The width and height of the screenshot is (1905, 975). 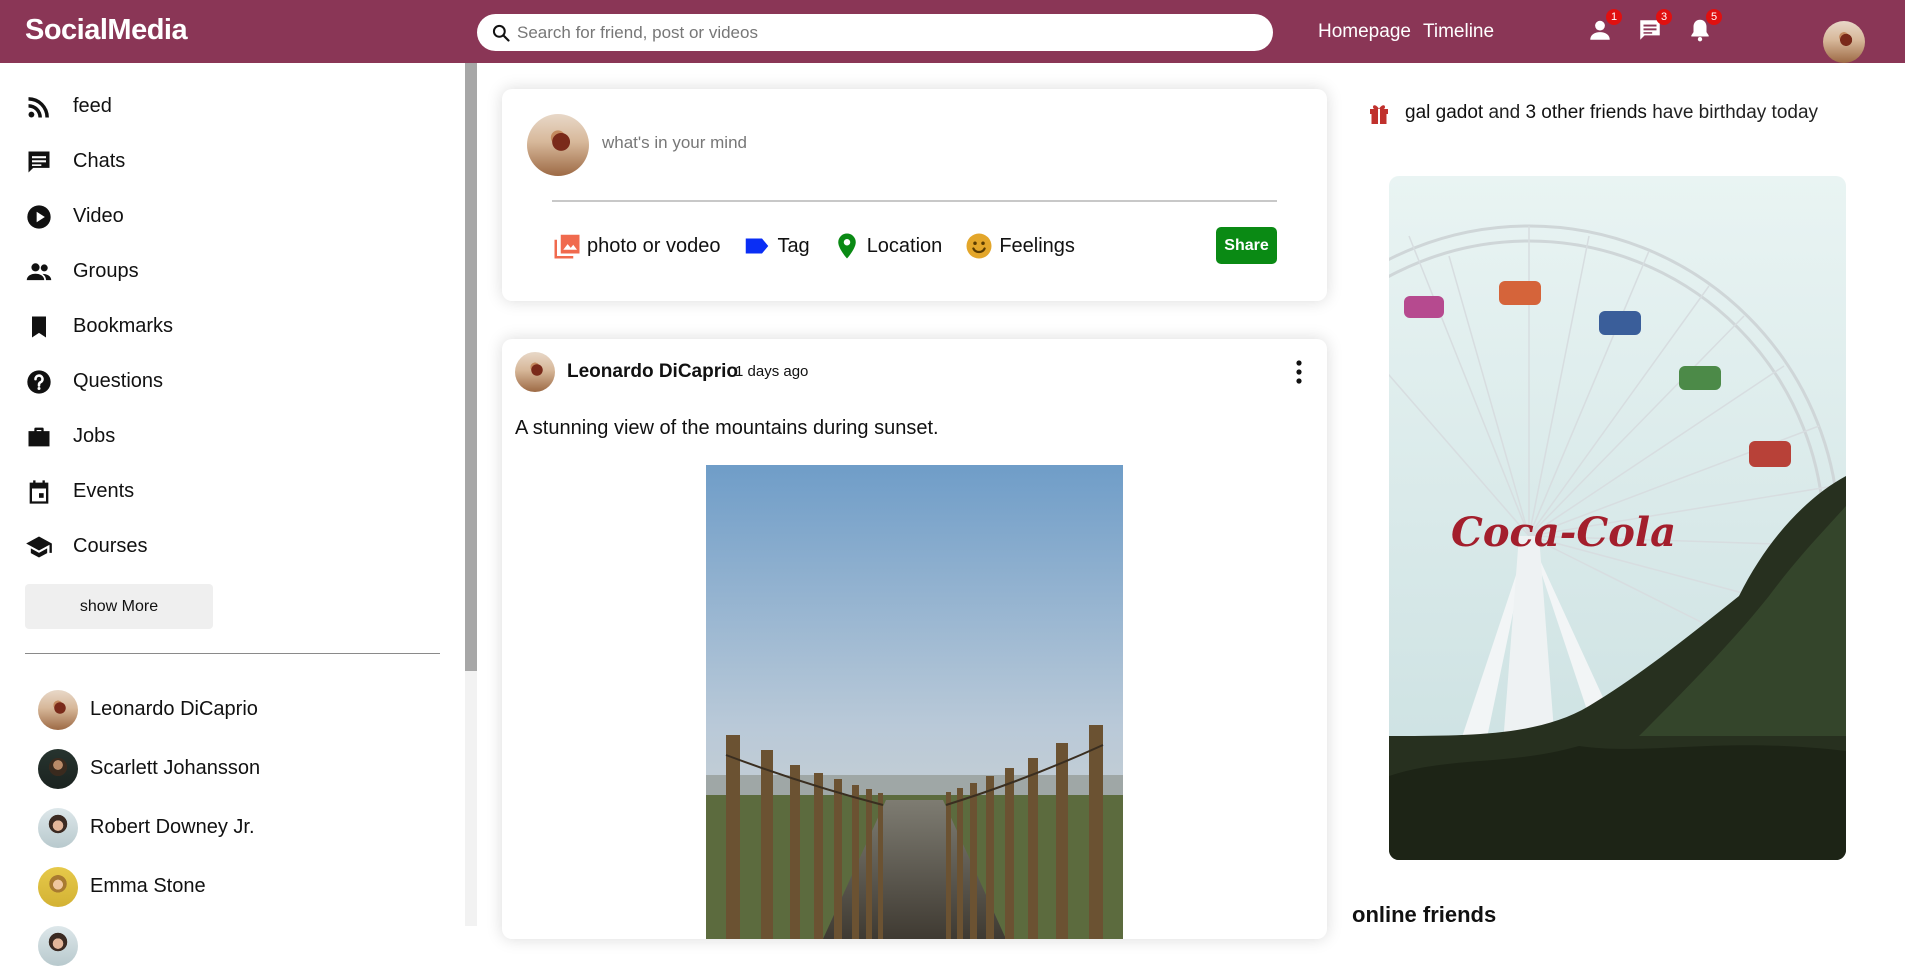 I want to click on location-option-label: Location, so click(x=904, y=245).